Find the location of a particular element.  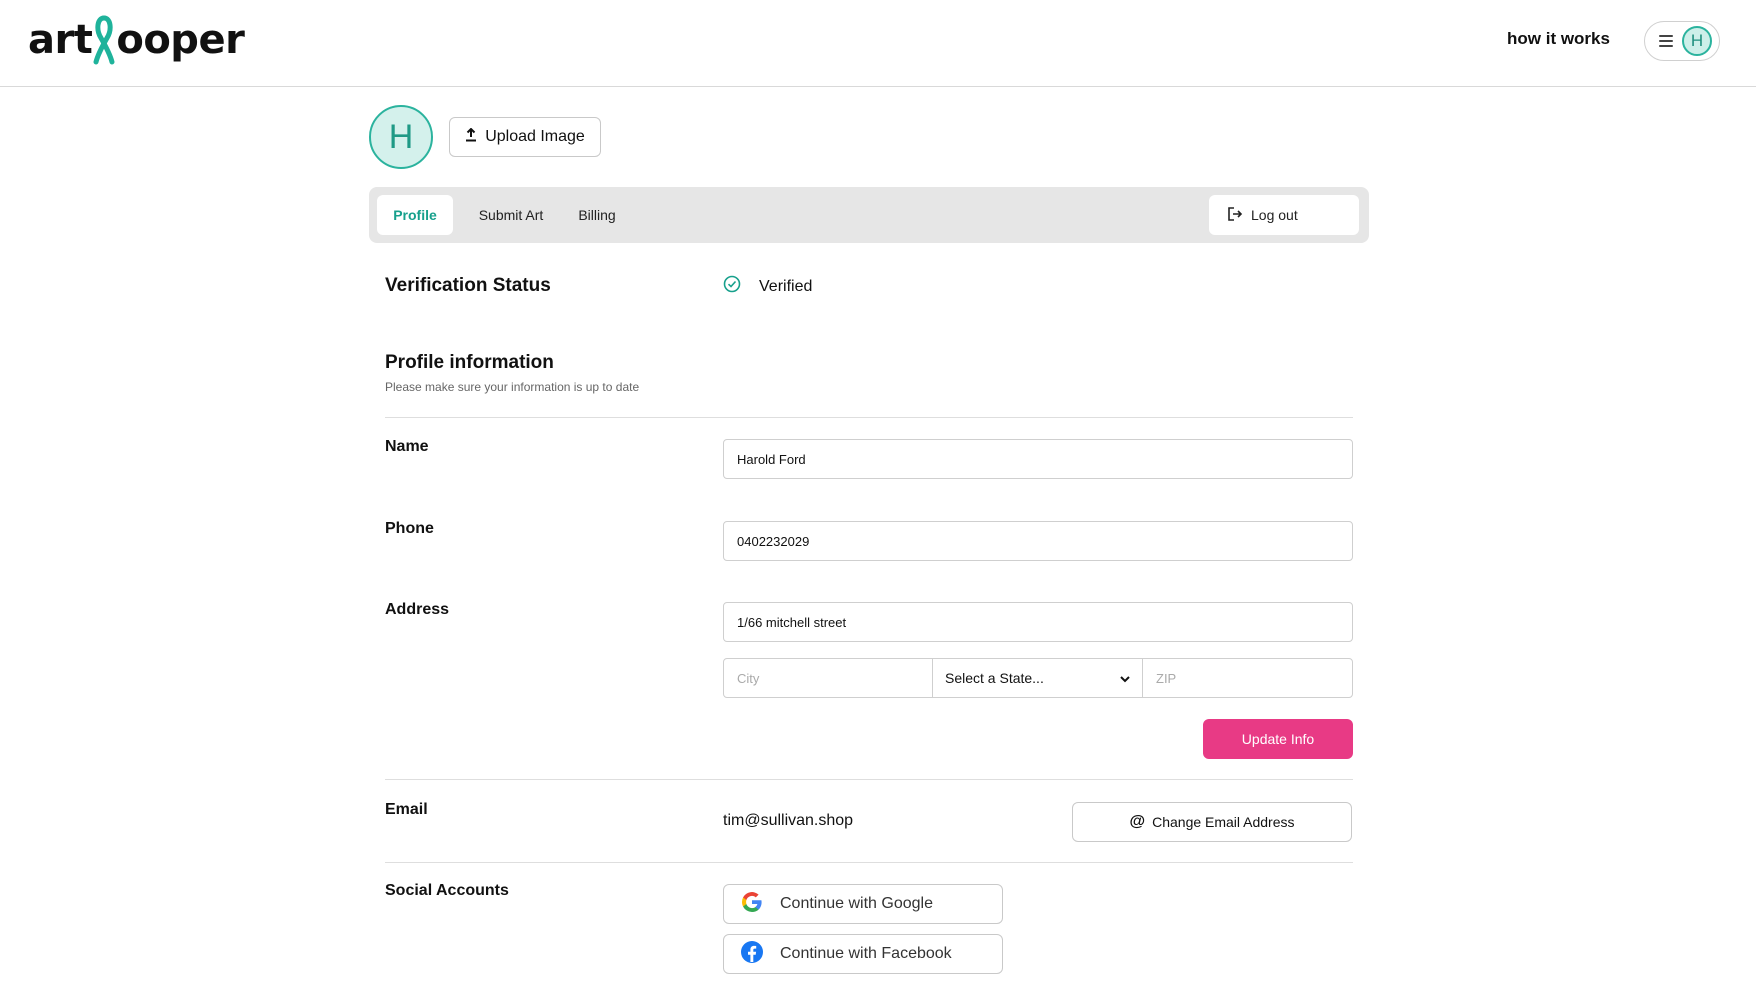

phone-input is located at coordinates (1038, 541).